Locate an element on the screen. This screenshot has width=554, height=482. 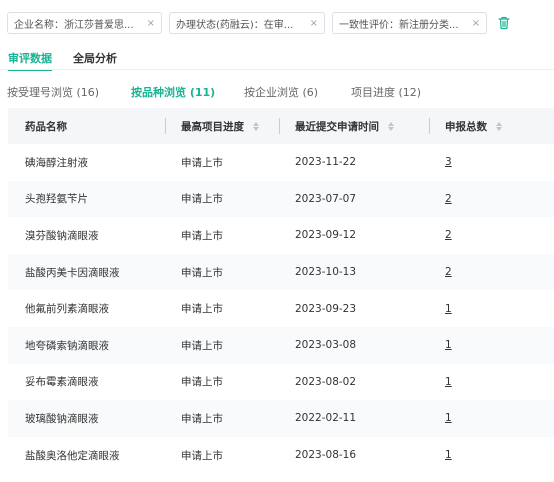
cell-drug-name-text: 妥布霉素滴眼液 is located at coordinates (62, 382).